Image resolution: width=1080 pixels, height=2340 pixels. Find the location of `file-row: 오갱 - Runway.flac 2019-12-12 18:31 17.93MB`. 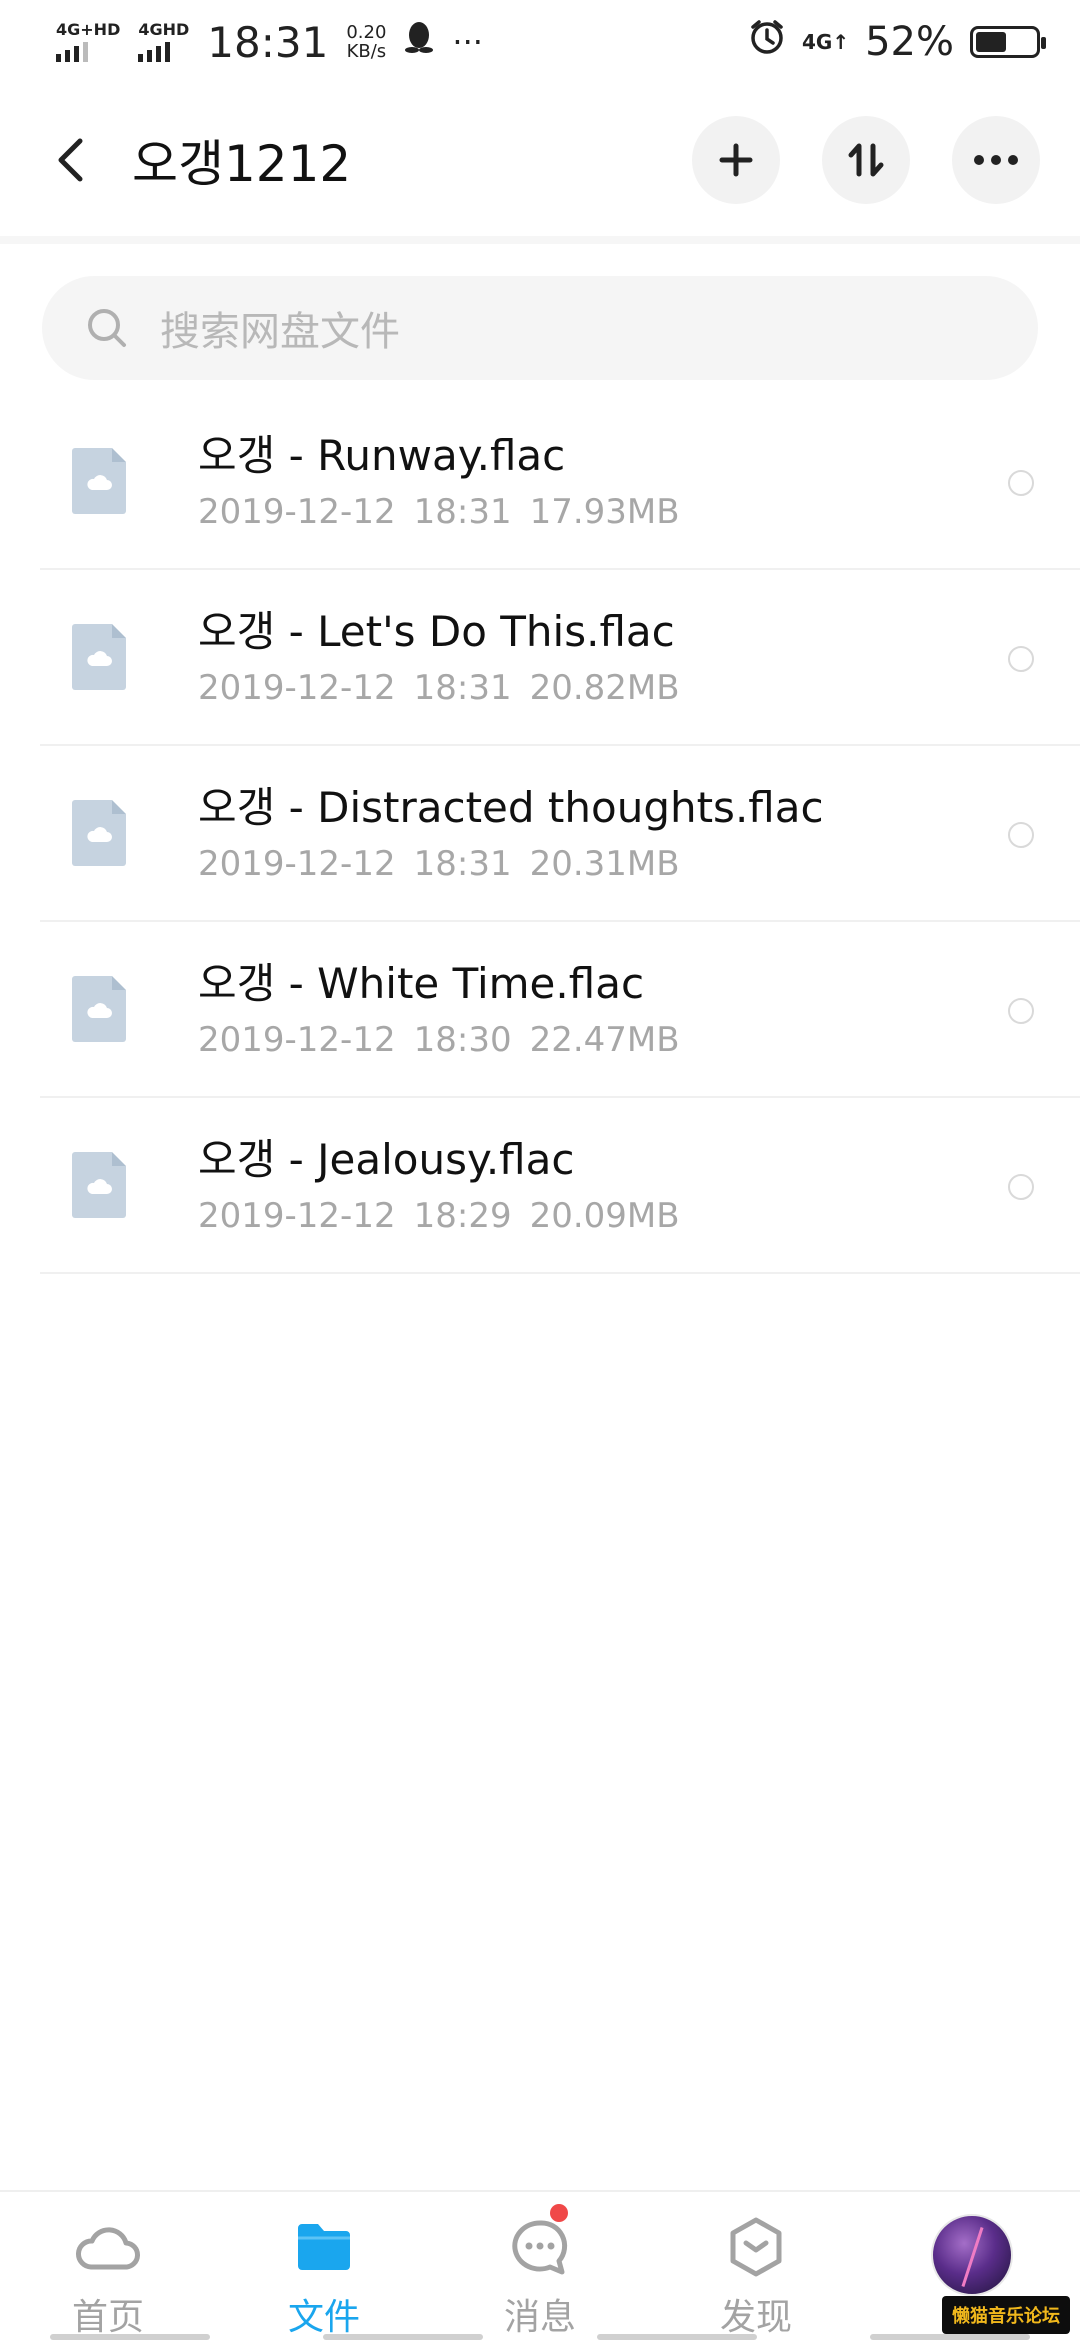

file-row: 오갱 - Runway.flac 2019-12-12 18:31 17.93MB is located at coordinates (560, 482).